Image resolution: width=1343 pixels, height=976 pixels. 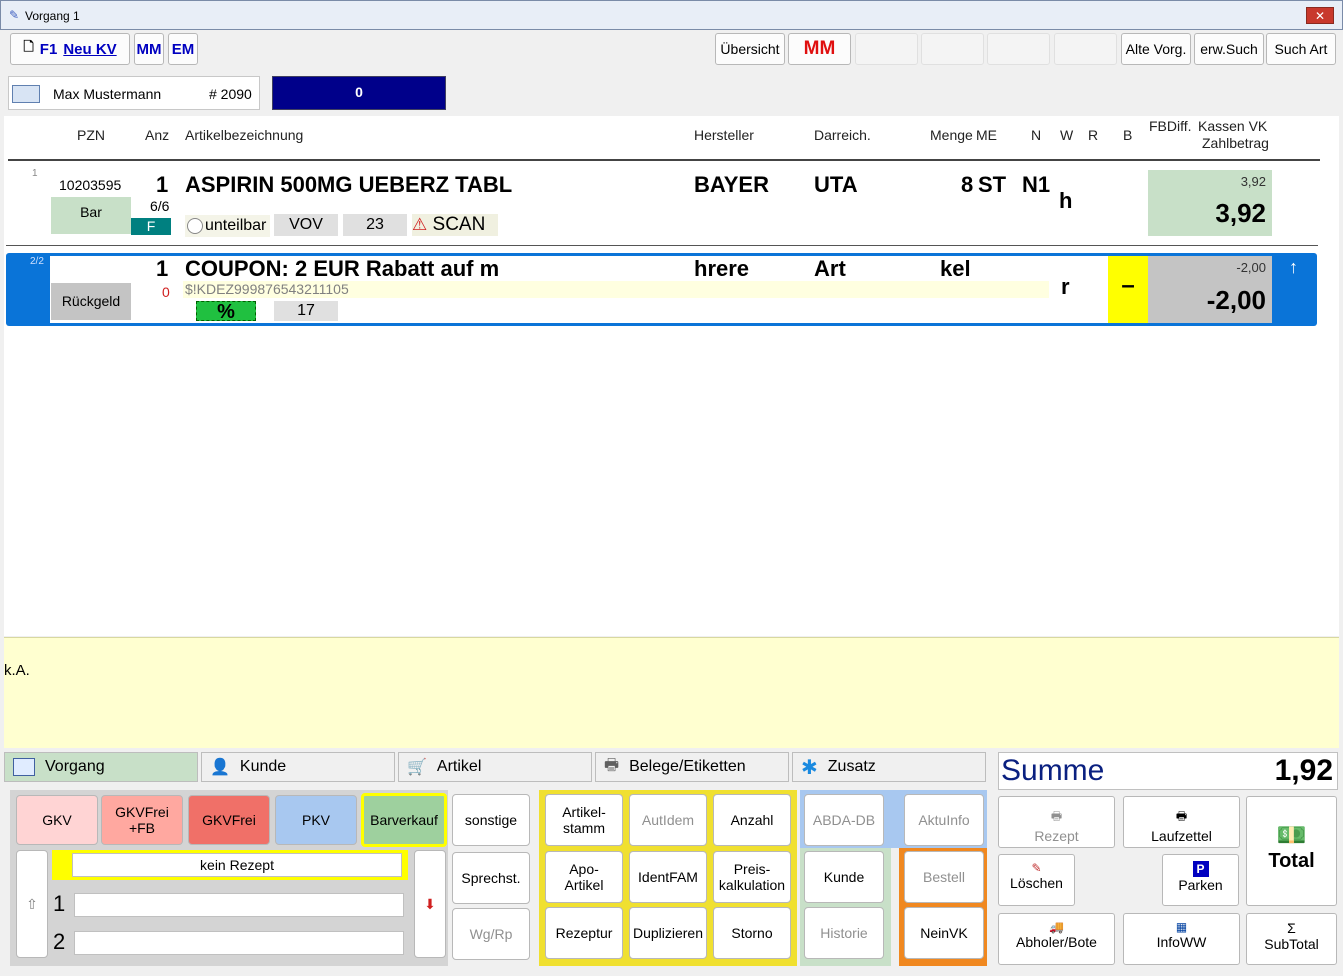 What do you see at coordinates (149, 49) in the screenshot?
I see `mm-button: MM` at bounding box center [149, 49].